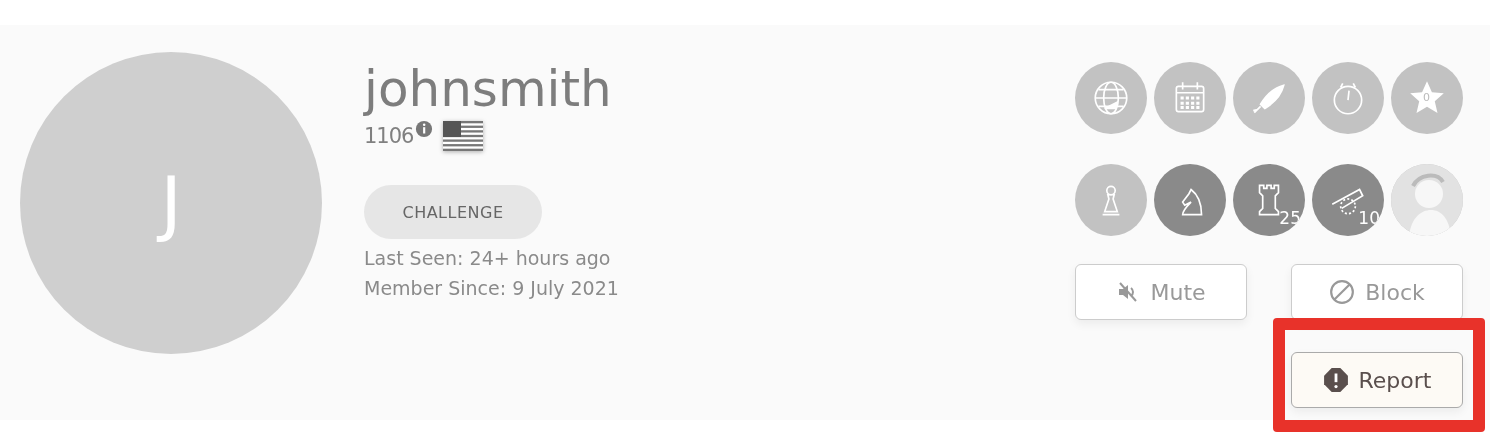 Image resolution: width=1500 pixels, height=440 pixels. Describe the element at coordinates (488, 258) in the screenshot. I see `last-seen: Last Seen: 24+ hours ago` at that location.